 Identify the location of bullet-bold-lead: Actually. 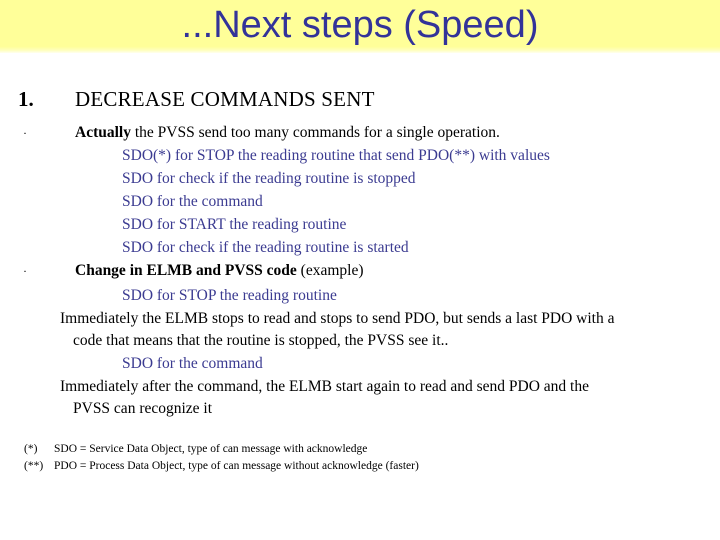
(103, 132).